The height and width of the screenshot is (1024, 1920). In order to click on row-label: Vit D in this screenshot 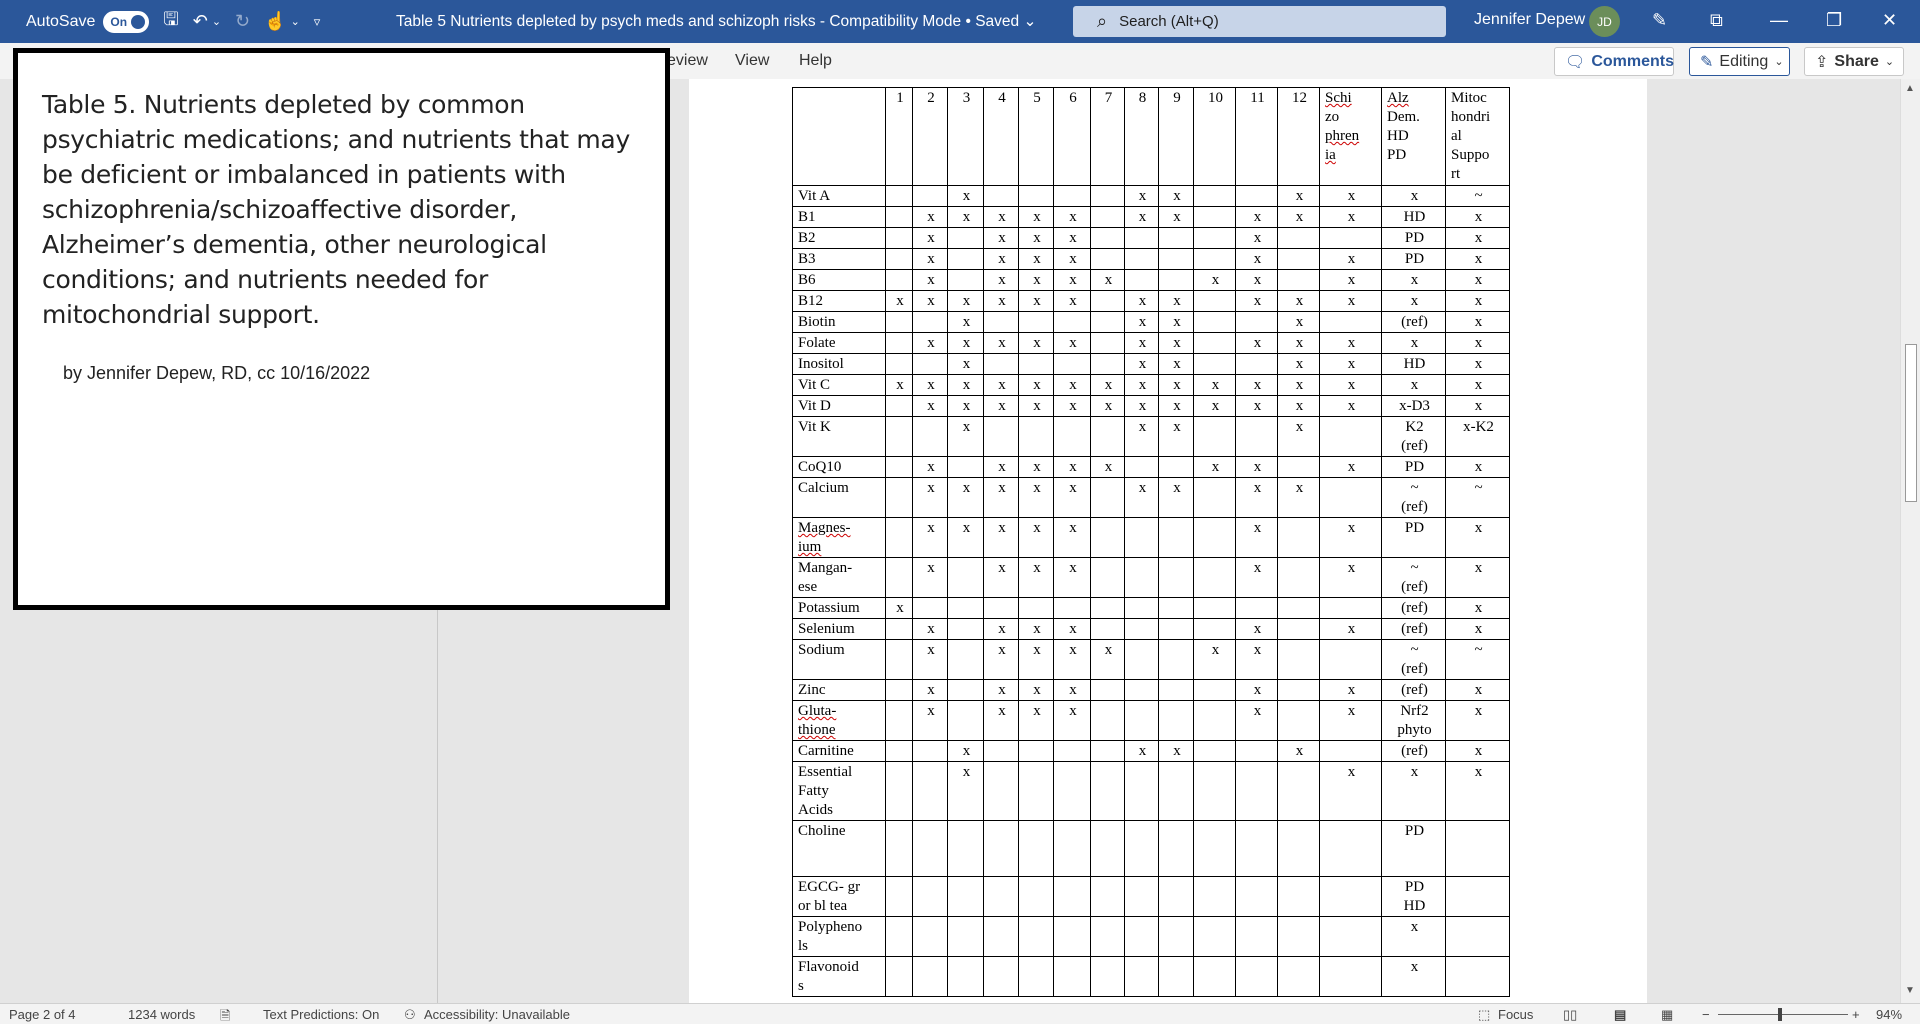, I will do `click(839, 406)`.